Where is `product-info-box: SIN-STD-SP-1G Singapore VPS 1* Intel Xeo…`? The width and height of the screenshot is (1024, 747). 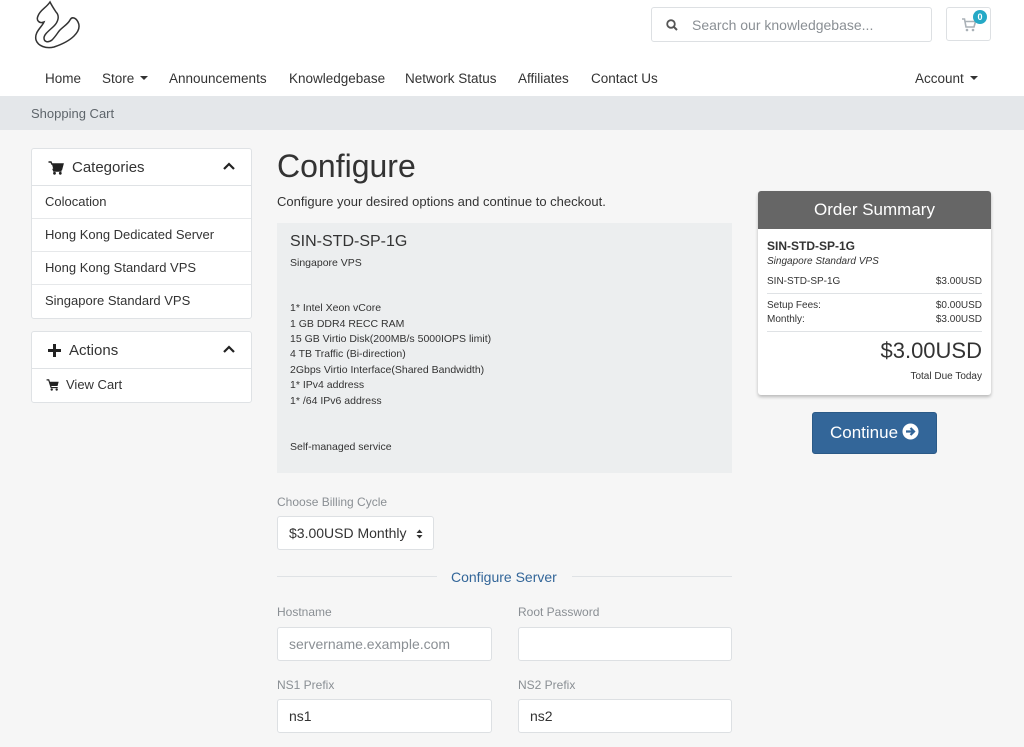
product-info-box: SIN-STD-SP-1G Singapore VPS 1* Intel Xeo… is located at coordinates (504, 348).